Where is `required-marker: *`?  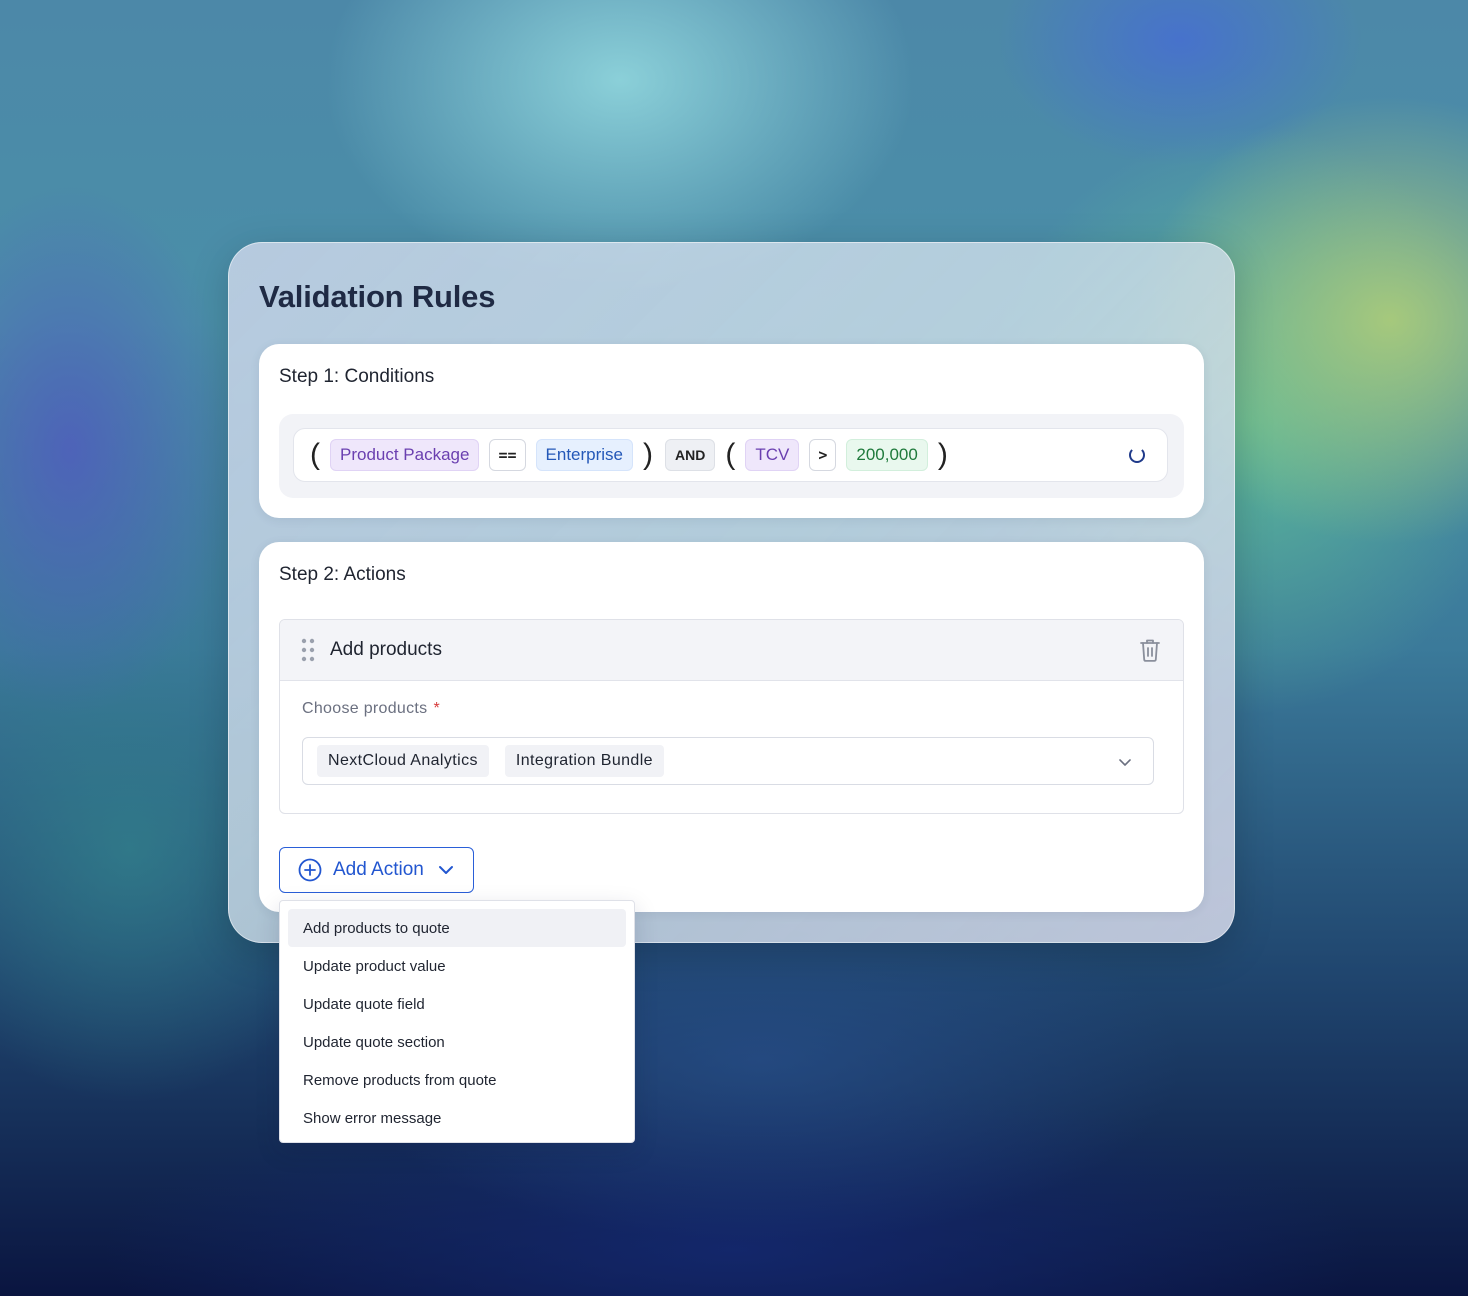
required-marker: * is located at coordinates (436, 708).